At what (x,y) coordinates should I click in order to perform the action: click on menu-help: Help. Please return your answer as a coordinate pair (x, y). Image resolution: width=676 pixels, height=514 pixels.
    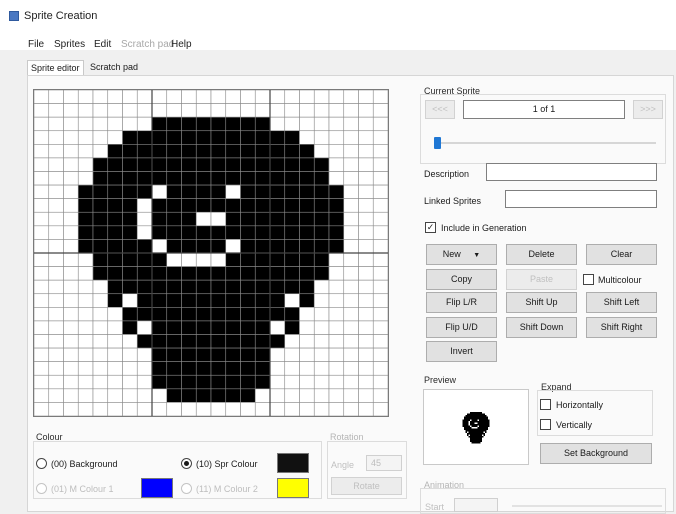
    Looking at the image, I should click on (181, 44).